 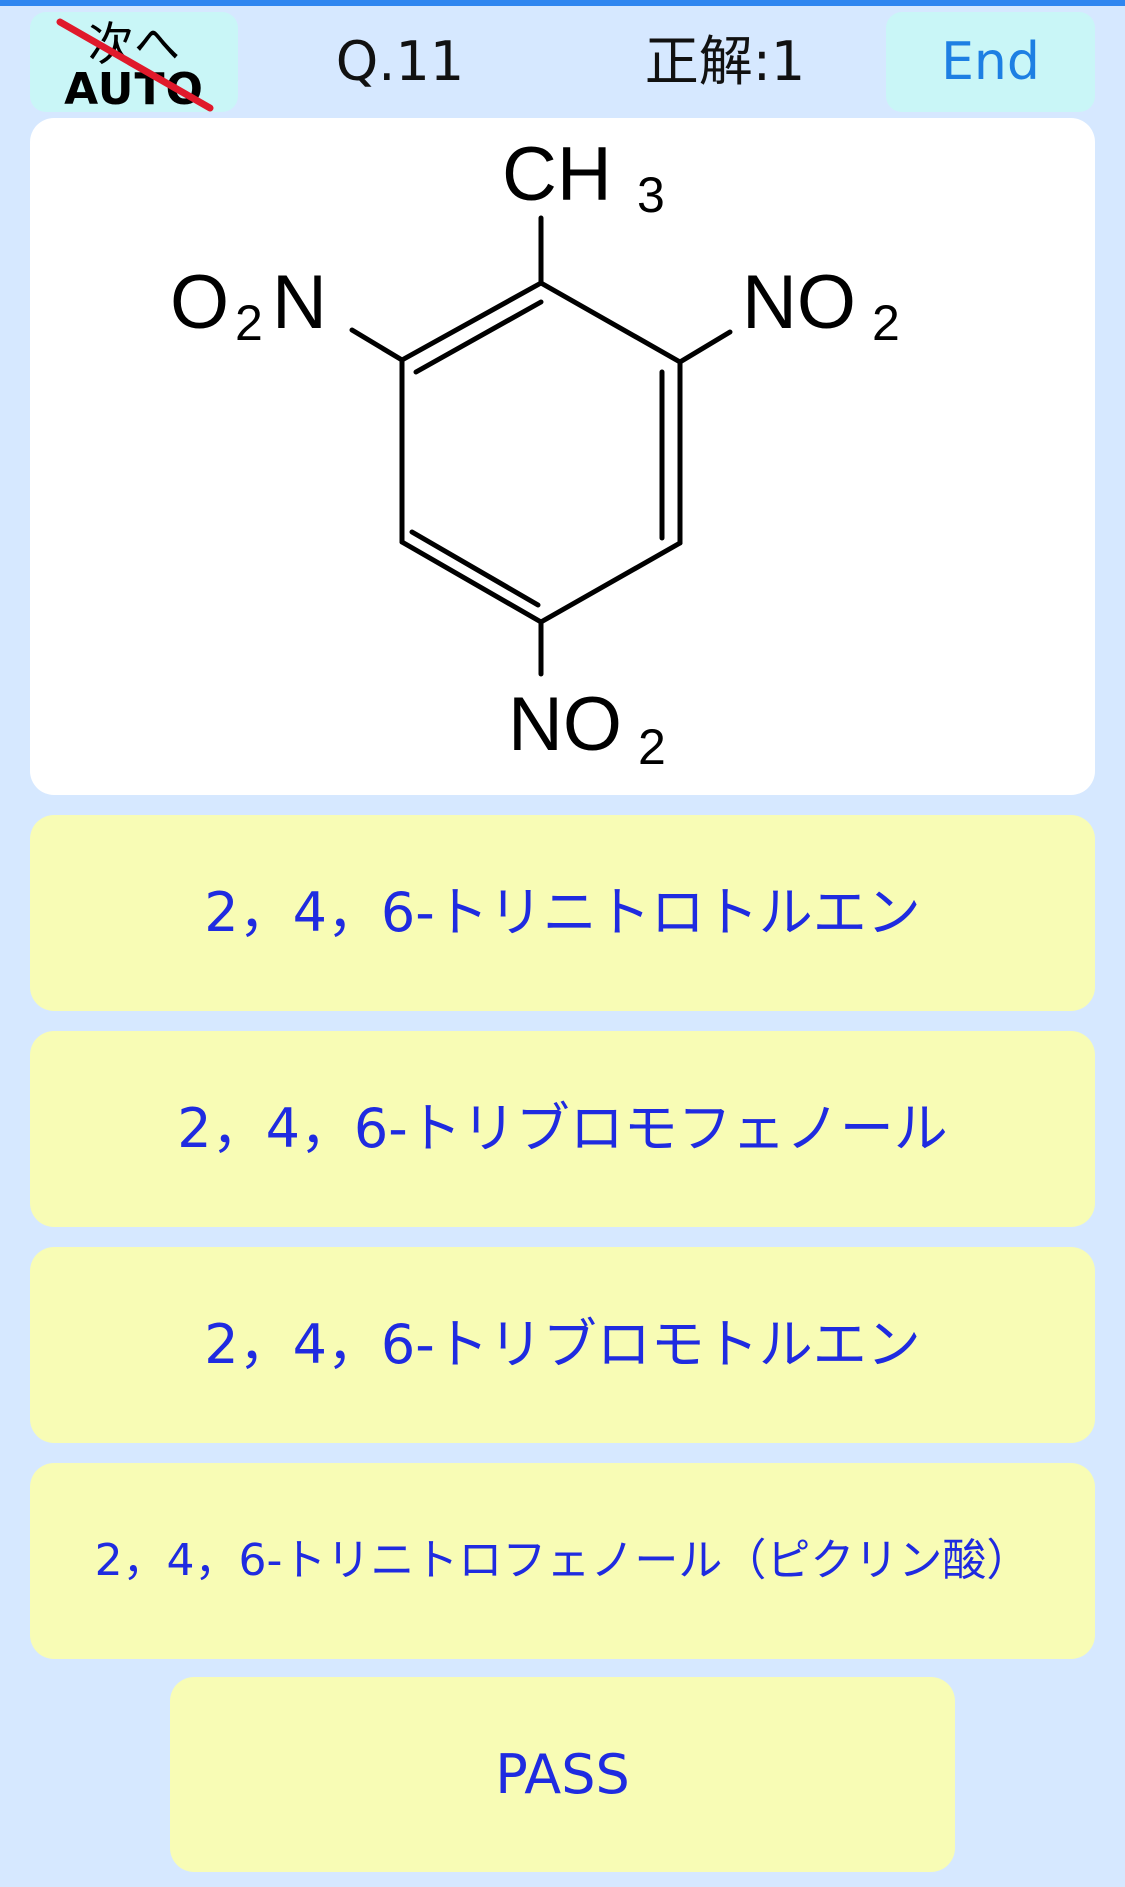 What do you see at coordinates (400, 61) in the screenshot?
I see `question-number: Q.11` at bounding box center [400, 61].